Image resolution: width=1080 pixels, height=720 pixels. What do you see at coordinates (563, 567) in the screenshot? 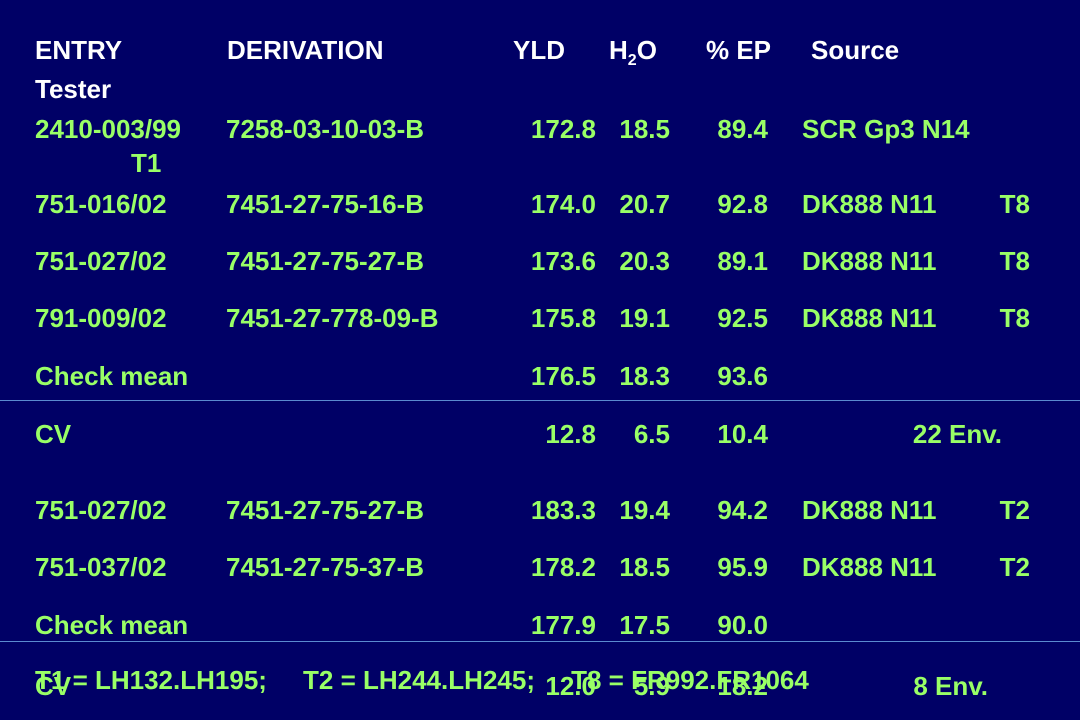
I see `row-7-yld: 178.2` at bounding box center [563, 567].